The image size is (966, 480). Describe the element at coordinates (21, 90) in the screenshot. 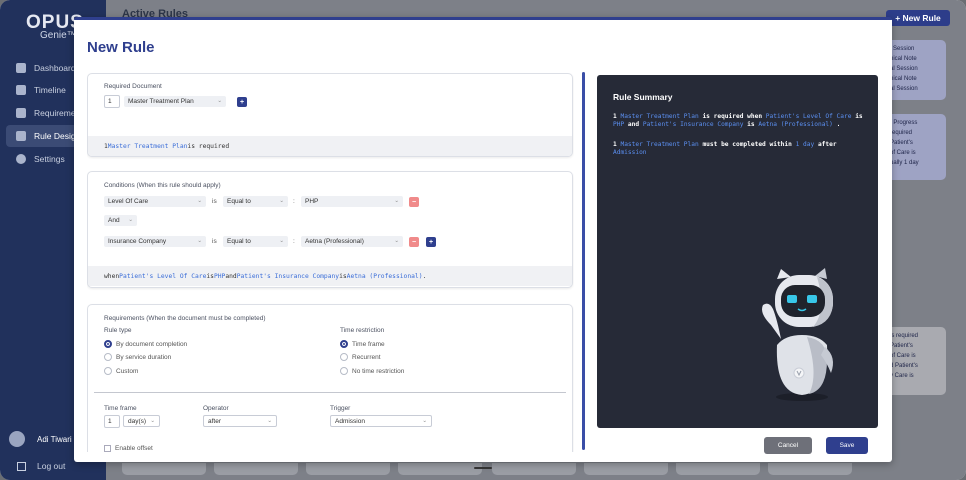

I see `timeline-icon` at that location.